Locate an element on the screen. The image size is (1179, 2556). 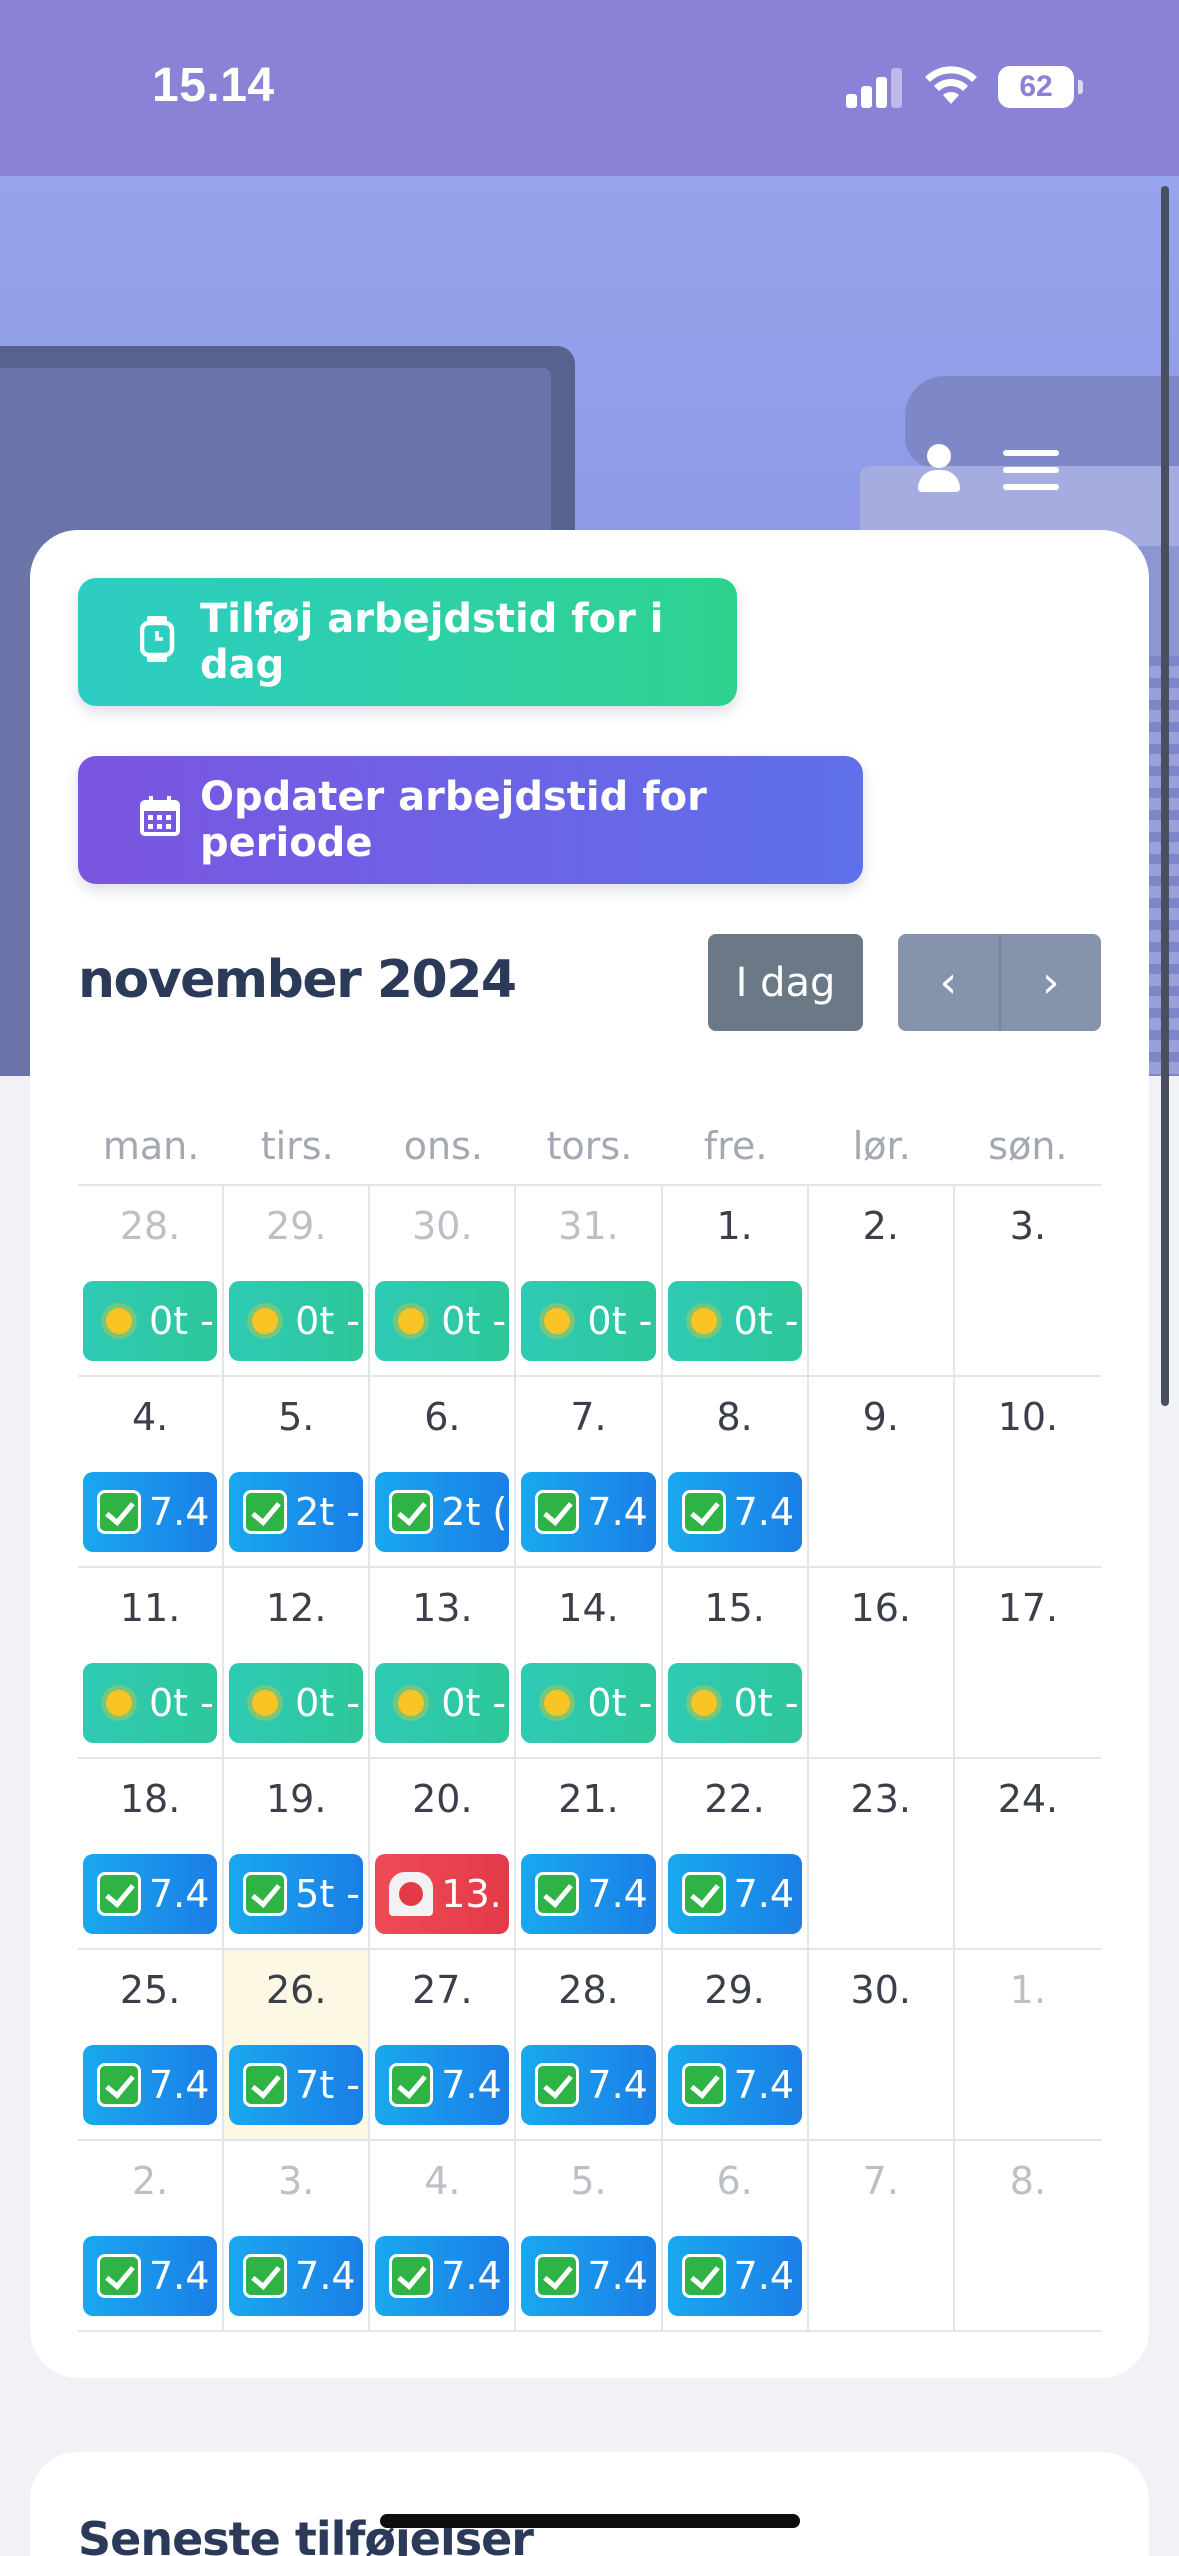
calendar-day: 29. 0t - is located at coordinates (297, 1281).